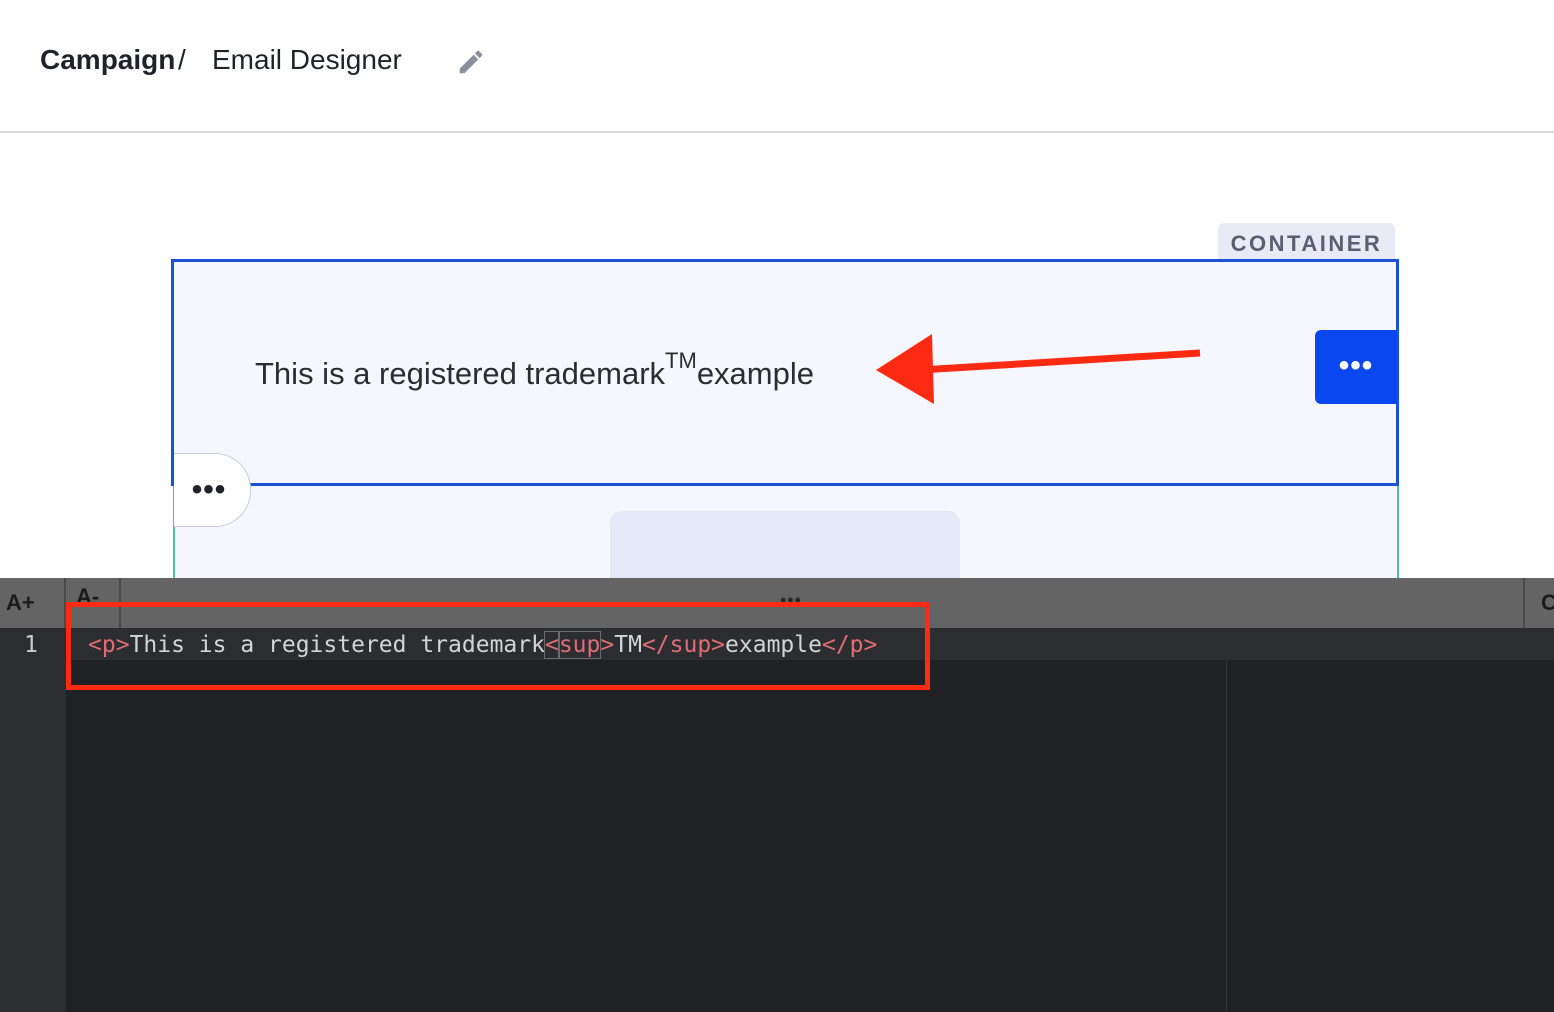  What do you see at coordinates (460, 373) in the screenshot?
I see `text-before-sup: This is a registered trademark` at bounding box center [460, 373].